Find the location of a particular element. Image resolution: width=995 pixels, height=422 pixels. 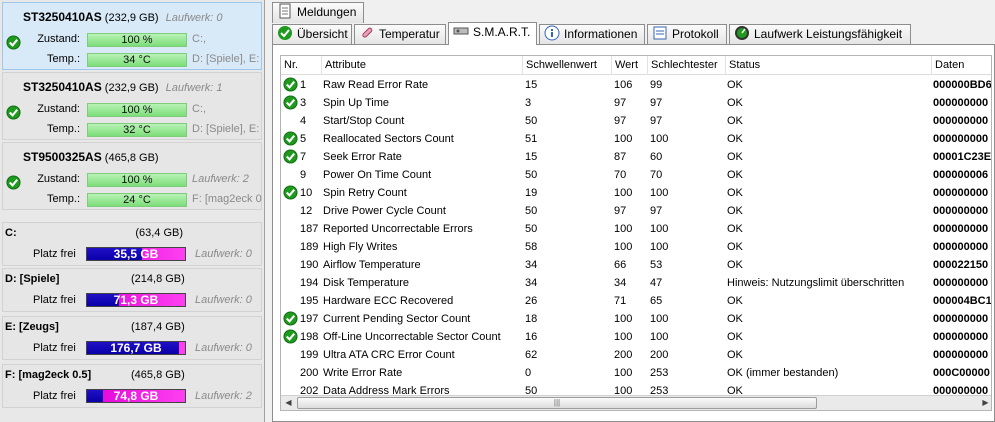

header-attribute: Attribute is located at coordinates (422, 65).